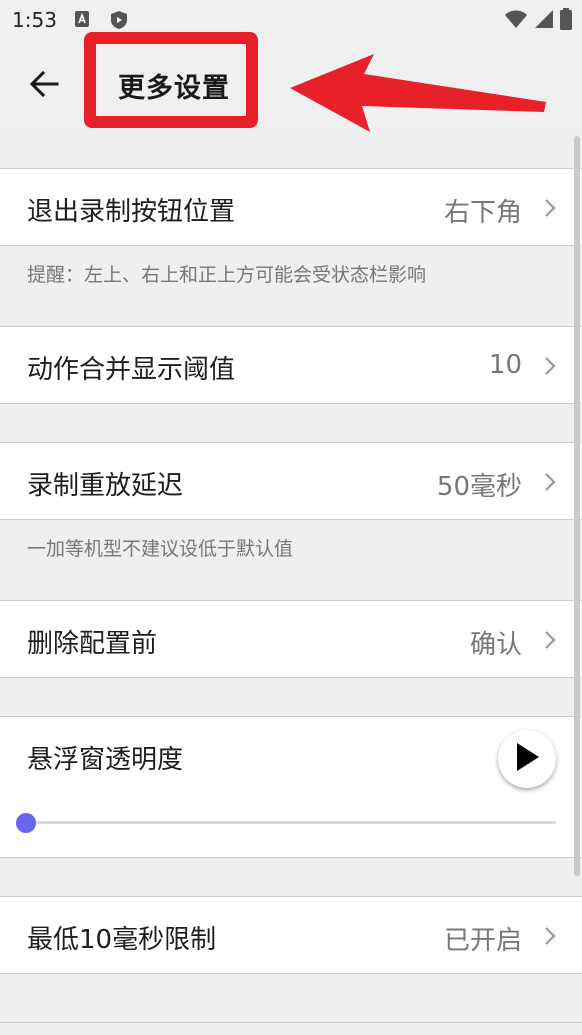  Describe the element at coordinates (131, 212) in the screenshot. I see `row-label: 退出录制按钮位置` at that location.